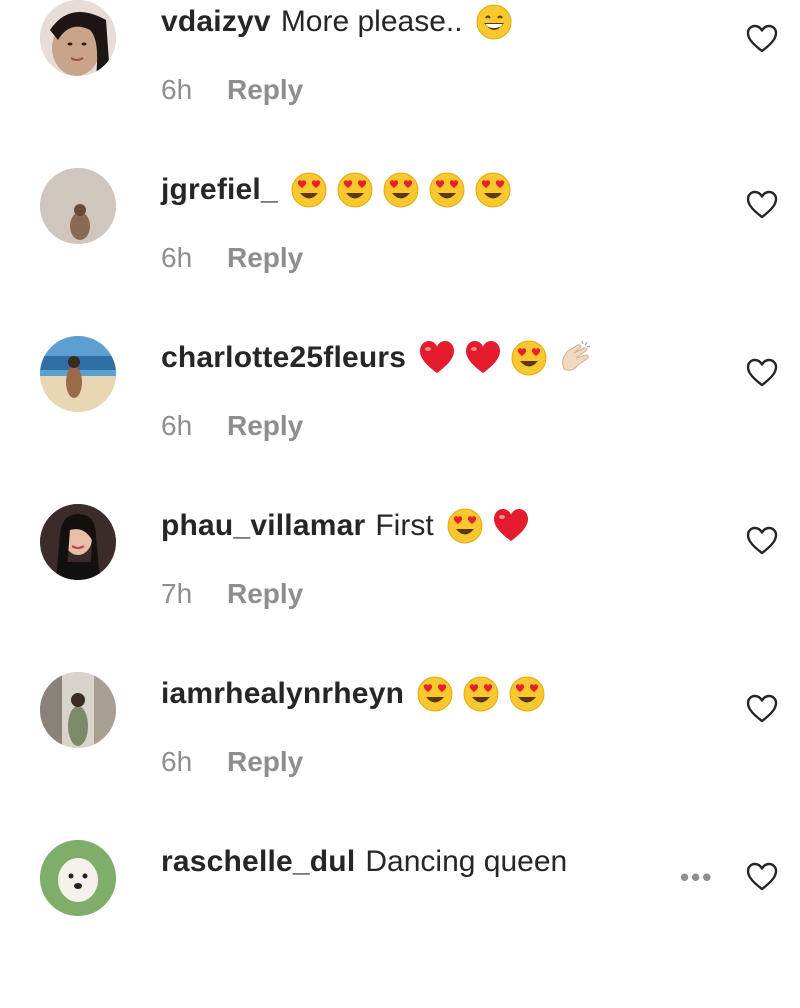  Describe the element at coordinates (216, 22) in the screenshot. I see `comment-username: vdaizyv` at that location.